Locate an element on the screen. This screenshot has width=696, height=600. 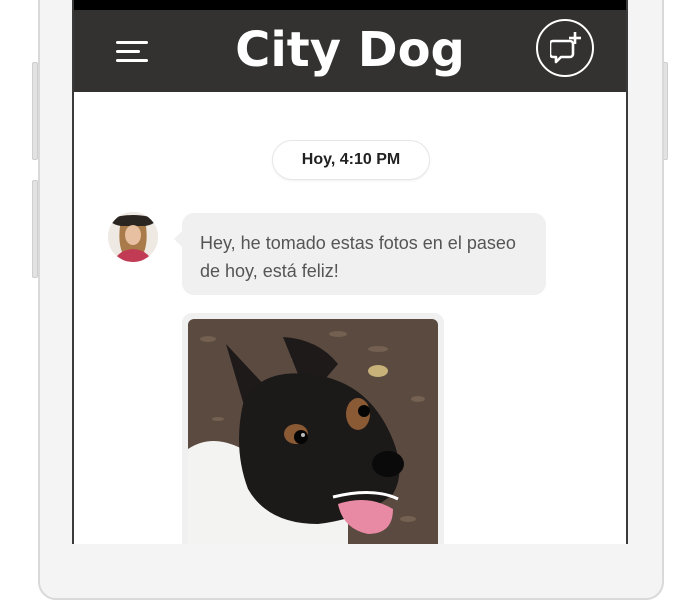
new-chat-button is located at coordinates (565, 48).